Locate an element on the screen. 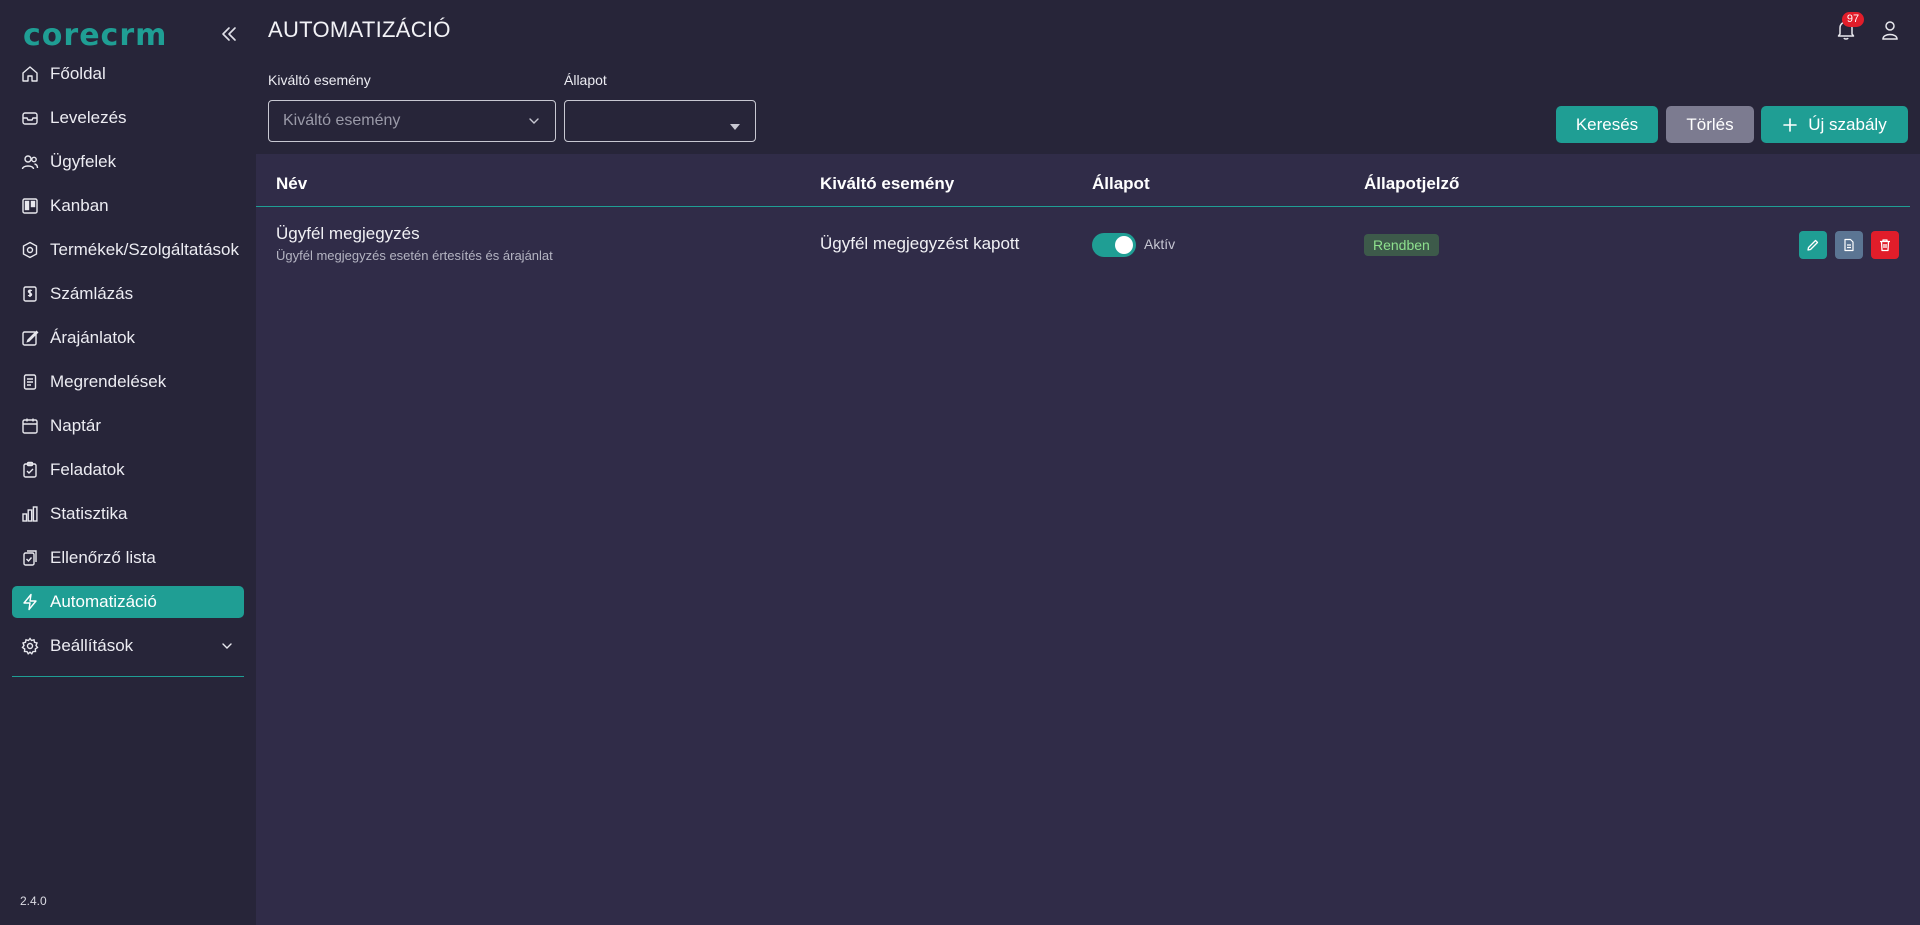 This screenshot has height=925, width=1920. delete-button is located at coordinates (1885, 245).